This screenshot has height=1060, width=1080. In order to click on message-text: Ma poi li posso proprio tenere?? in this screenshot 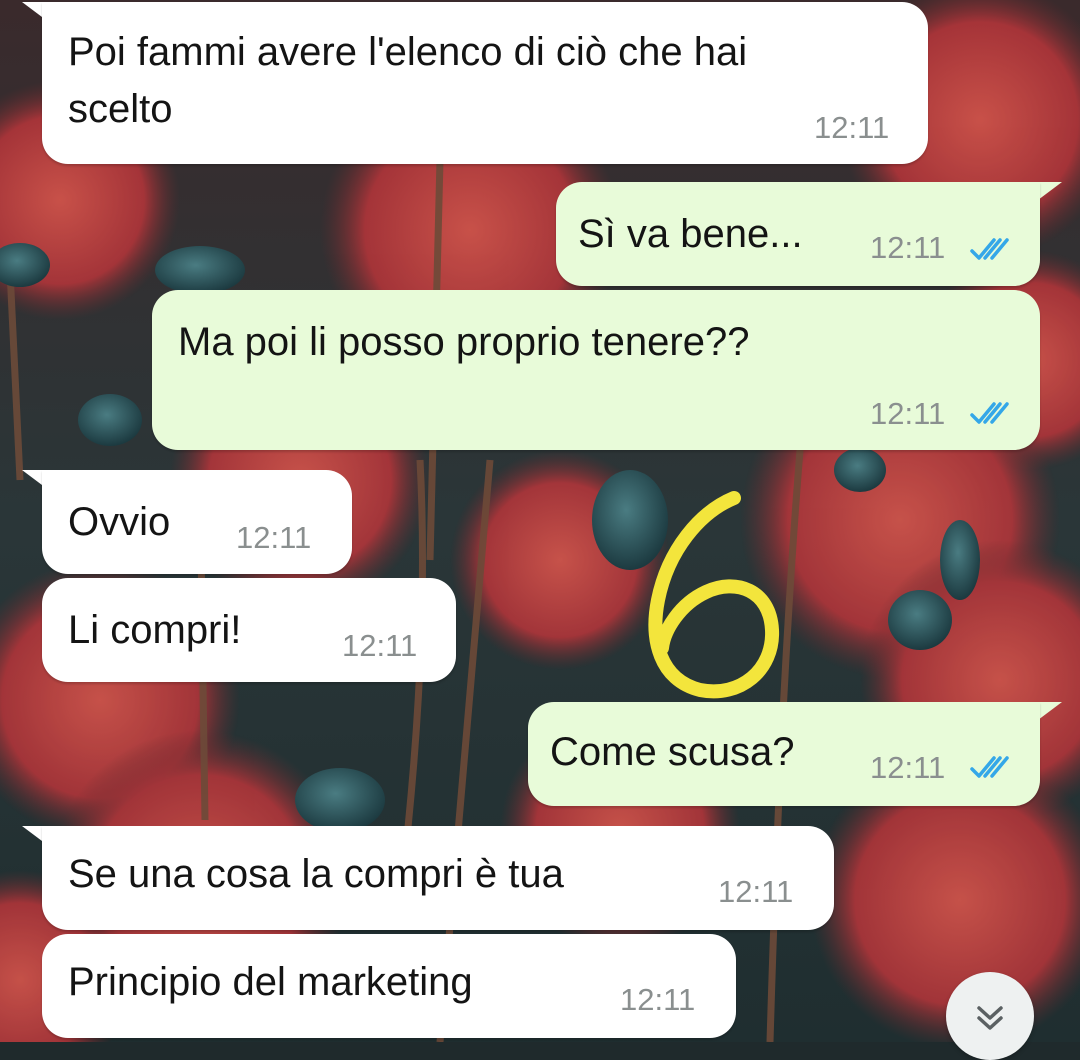, I will do `click(464, 342)`.